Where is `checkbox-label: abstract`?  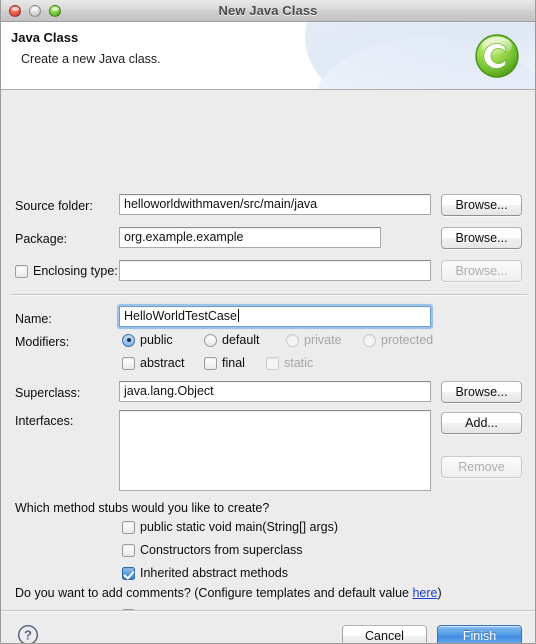
checkbox-label: abstract is located at coordinates (162, 363).